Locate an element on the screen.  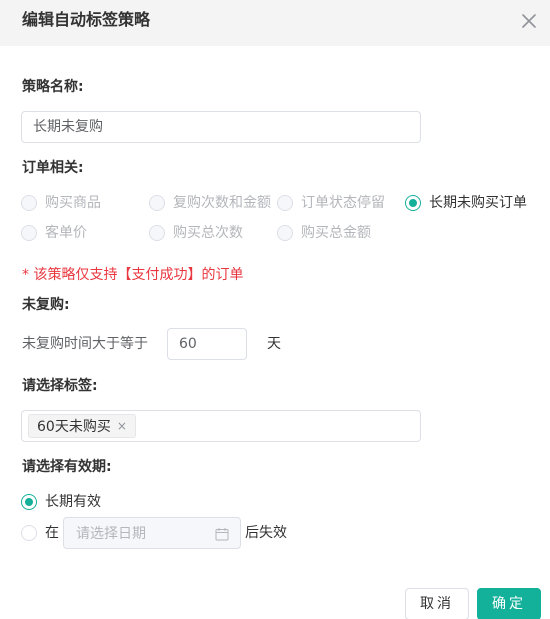
radio-label: 复购次数和金额 is located at coordinates (222, 203).